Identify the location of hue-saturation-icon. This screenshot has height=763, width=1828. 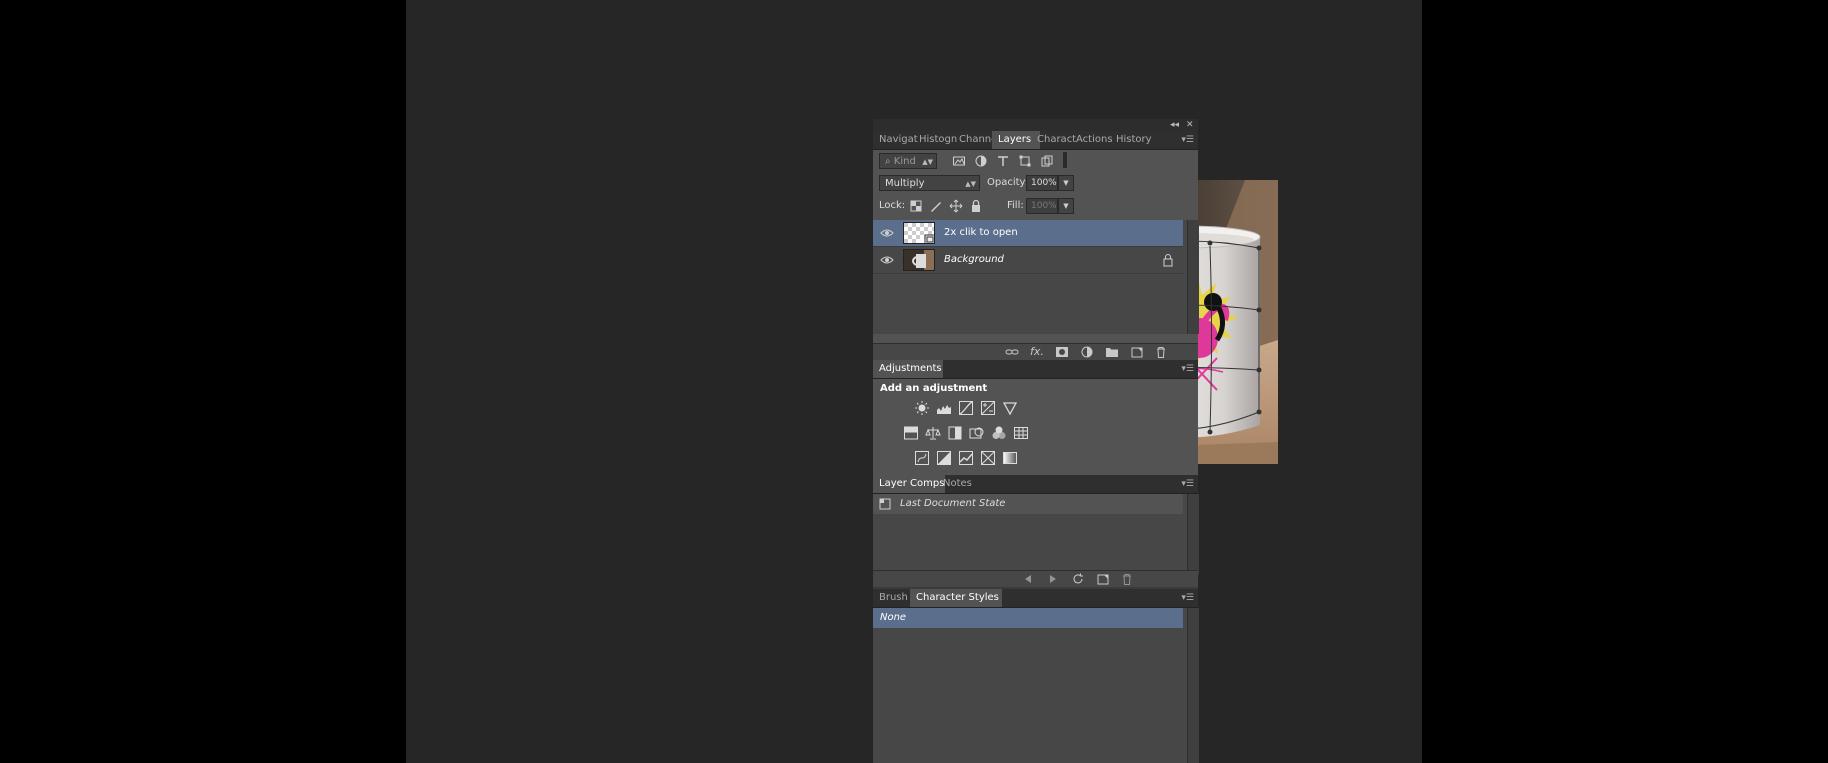
(911, 433).